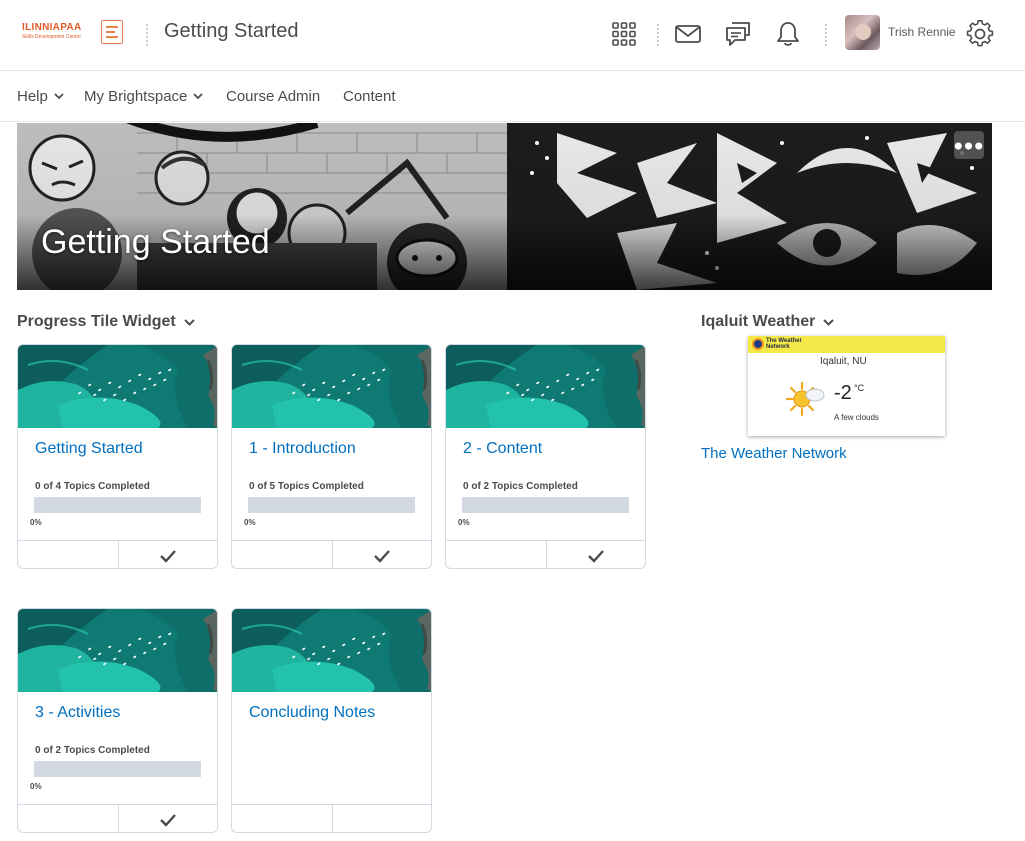 This screenshot has height=841, width=1025. What do you see at coordinates (922, 32) in the screenshot?
I see `user-name: Trish Rennie` at bounding box center [922, 32].